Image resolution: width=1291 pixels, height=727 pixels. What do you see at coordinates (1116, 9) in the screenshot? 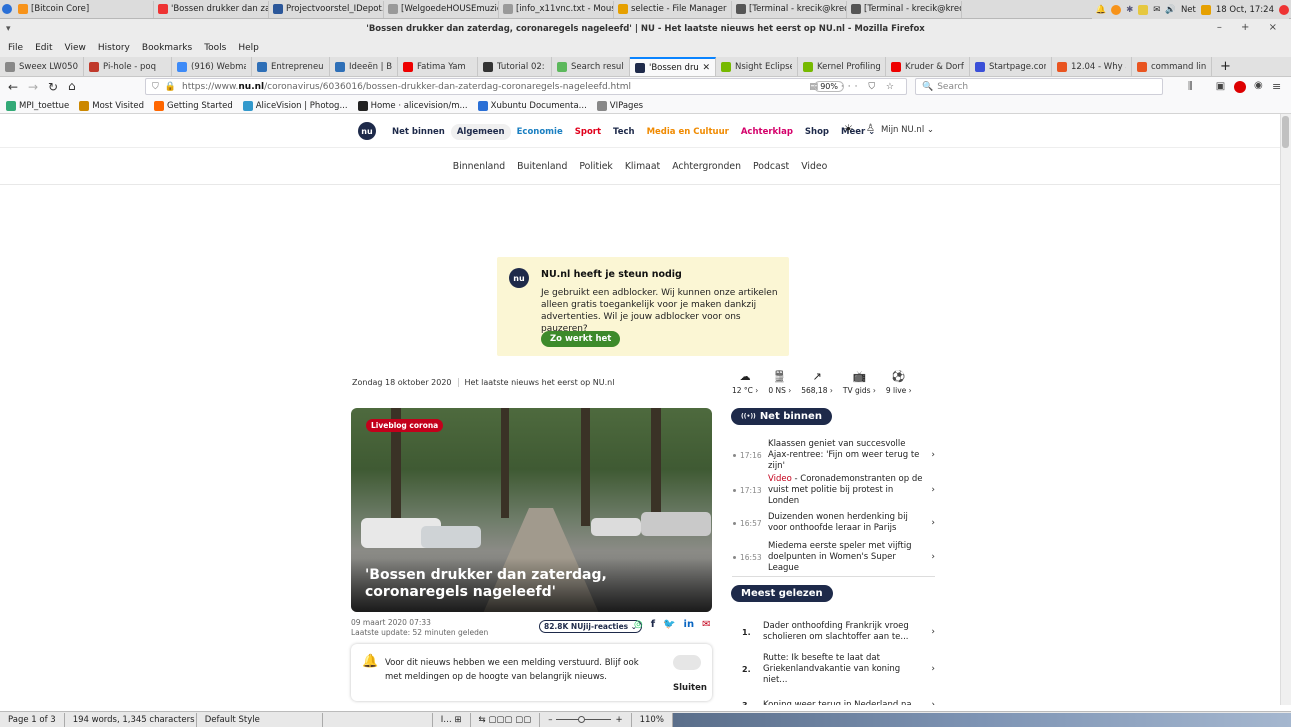
I see `bitcoin-tray-icon` at bounding box center [1116, 9].